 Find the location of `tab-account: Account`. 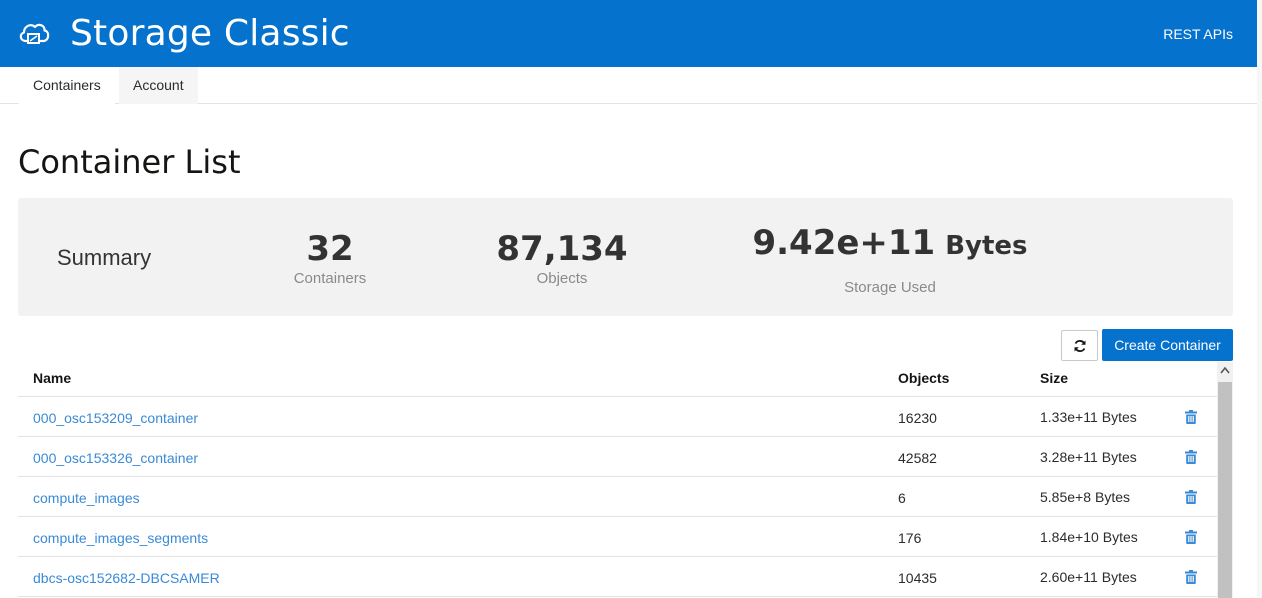

tab-account: Account is located at coordinates (158, 85).